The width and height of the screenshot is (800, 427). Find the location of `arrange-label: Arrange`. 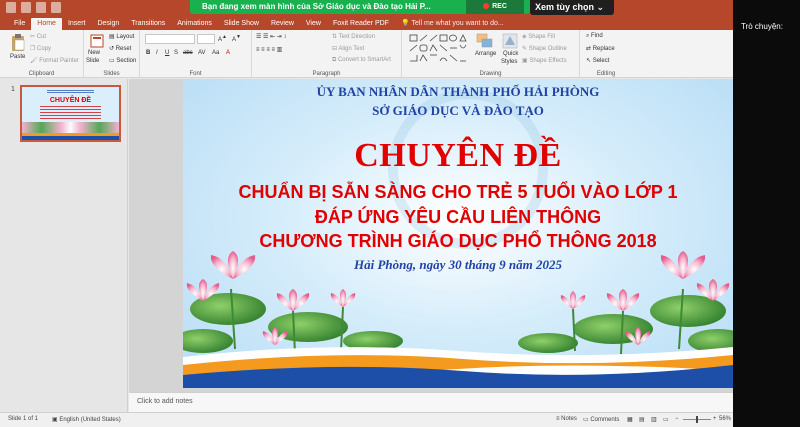

arrange-label: Arrange is located at coordinates (485, 54).